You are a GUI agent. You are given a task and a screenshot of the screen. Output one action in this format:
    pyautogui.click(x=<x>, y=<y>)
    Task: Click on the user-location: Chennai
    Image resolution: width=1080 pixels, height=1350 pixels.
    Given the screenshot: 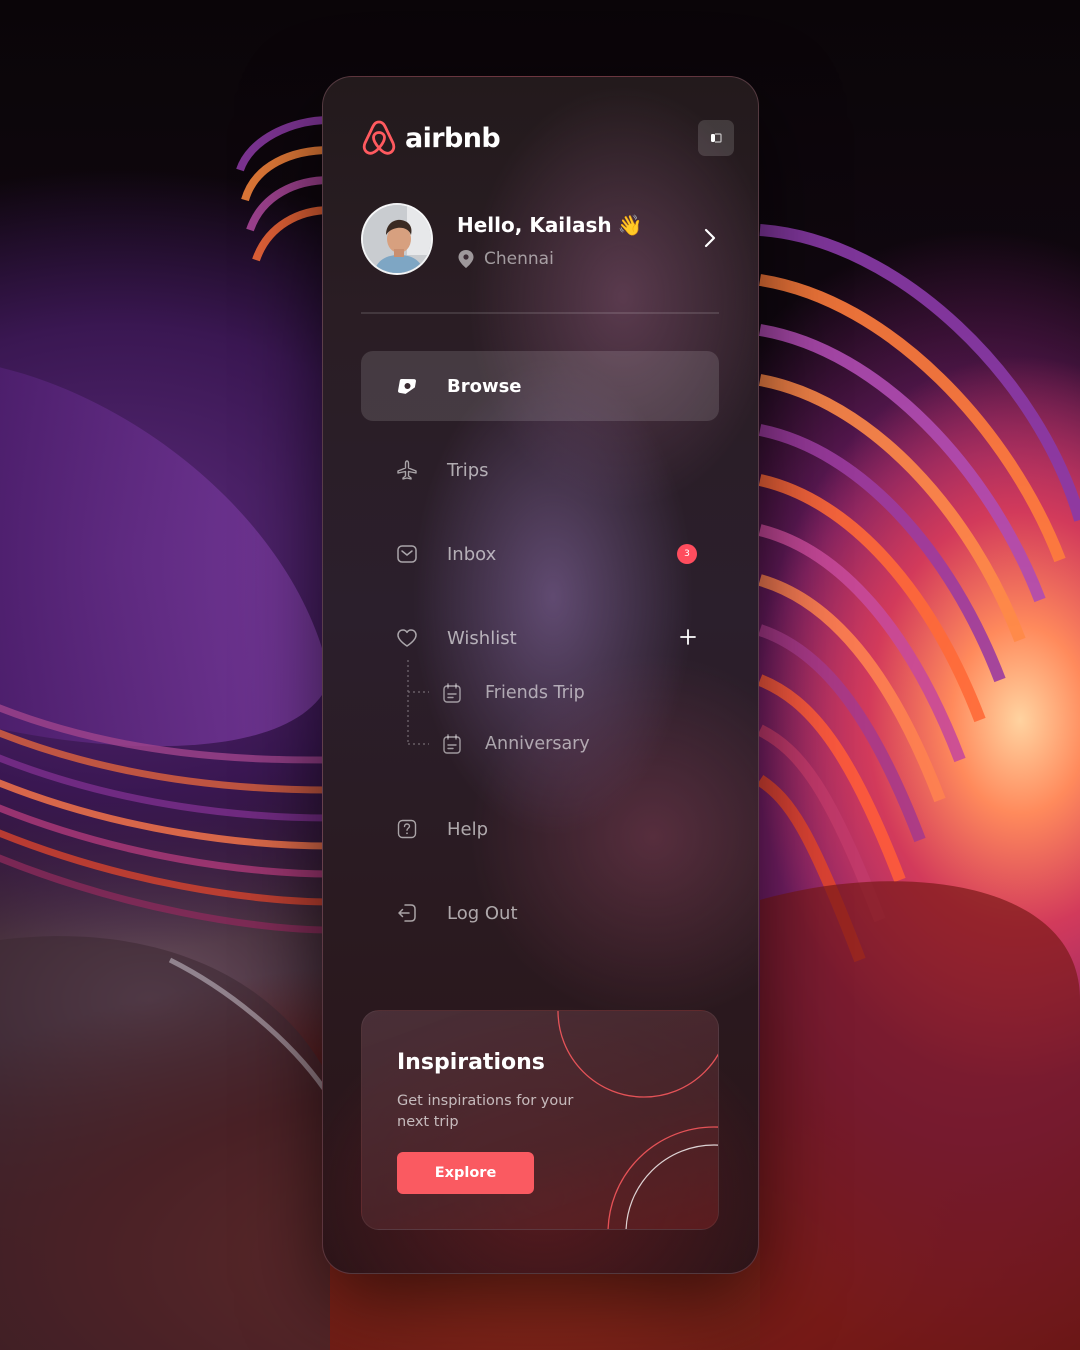 What is the action you would take?
    pyautogui.click(x=505, y=259)
    